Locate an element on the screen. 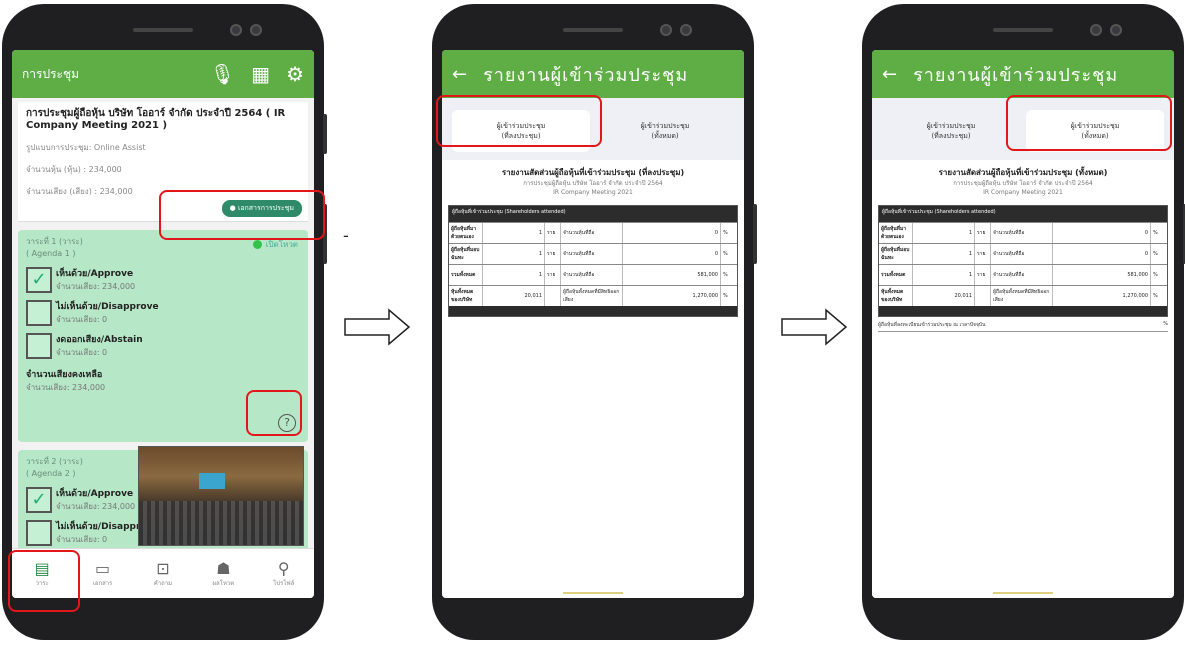 The image size is (1185, 645). nav-label: ผลโหวต is located at coordinates (223, 583).